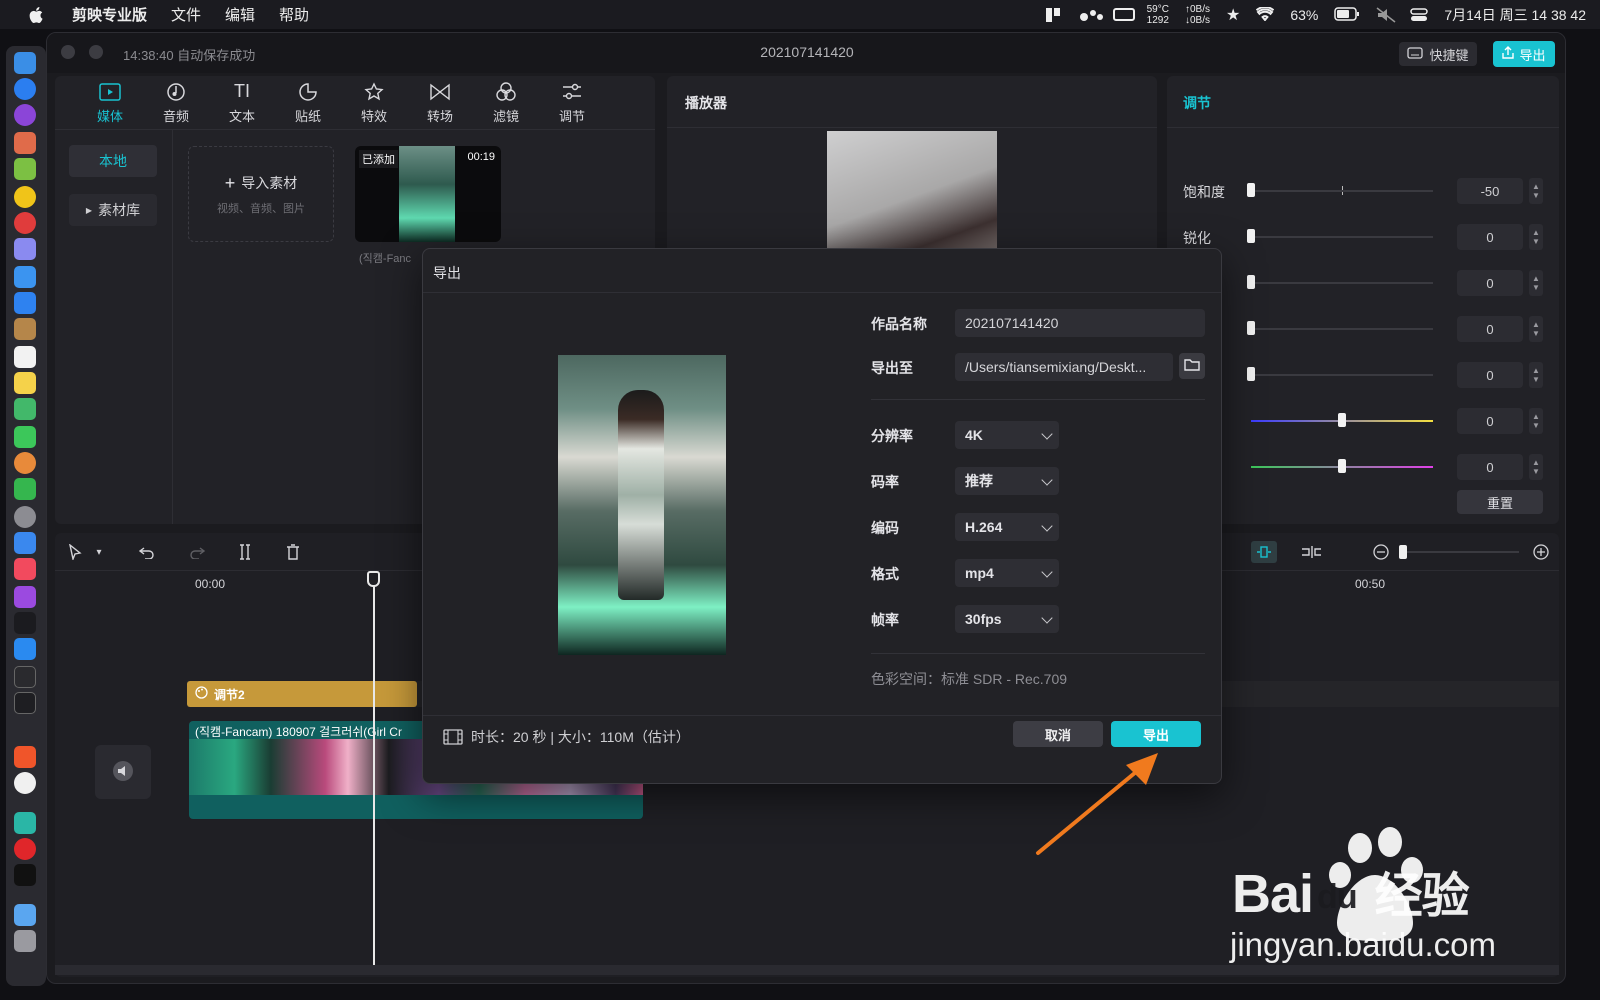  I want to click on menu-edit: 编辑, so click(240, 14).